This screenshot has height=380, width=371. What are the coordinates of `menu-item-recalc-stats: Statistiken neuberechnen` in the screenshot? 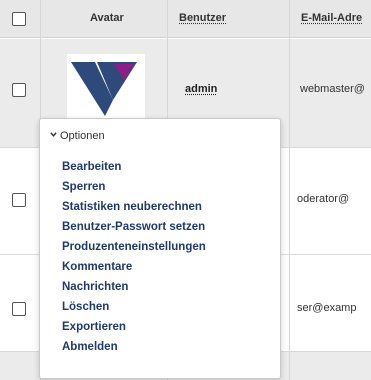 It's located at (132, 207).